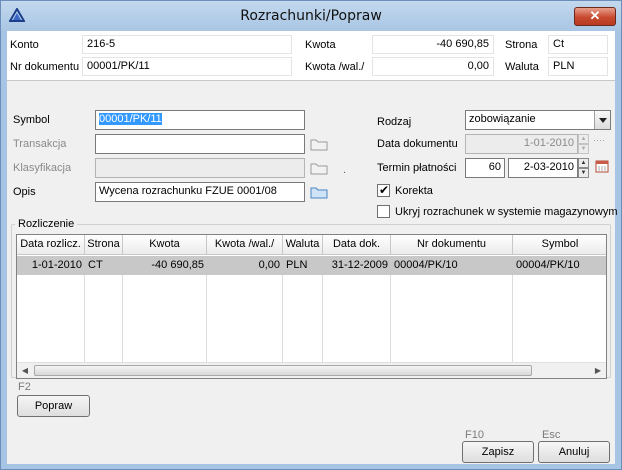 The width and height of the screenshot is (622, 470). Describe the element at coordinates (303, 245) in the screenshot. I see `col-waluta: Waluta` at that location.